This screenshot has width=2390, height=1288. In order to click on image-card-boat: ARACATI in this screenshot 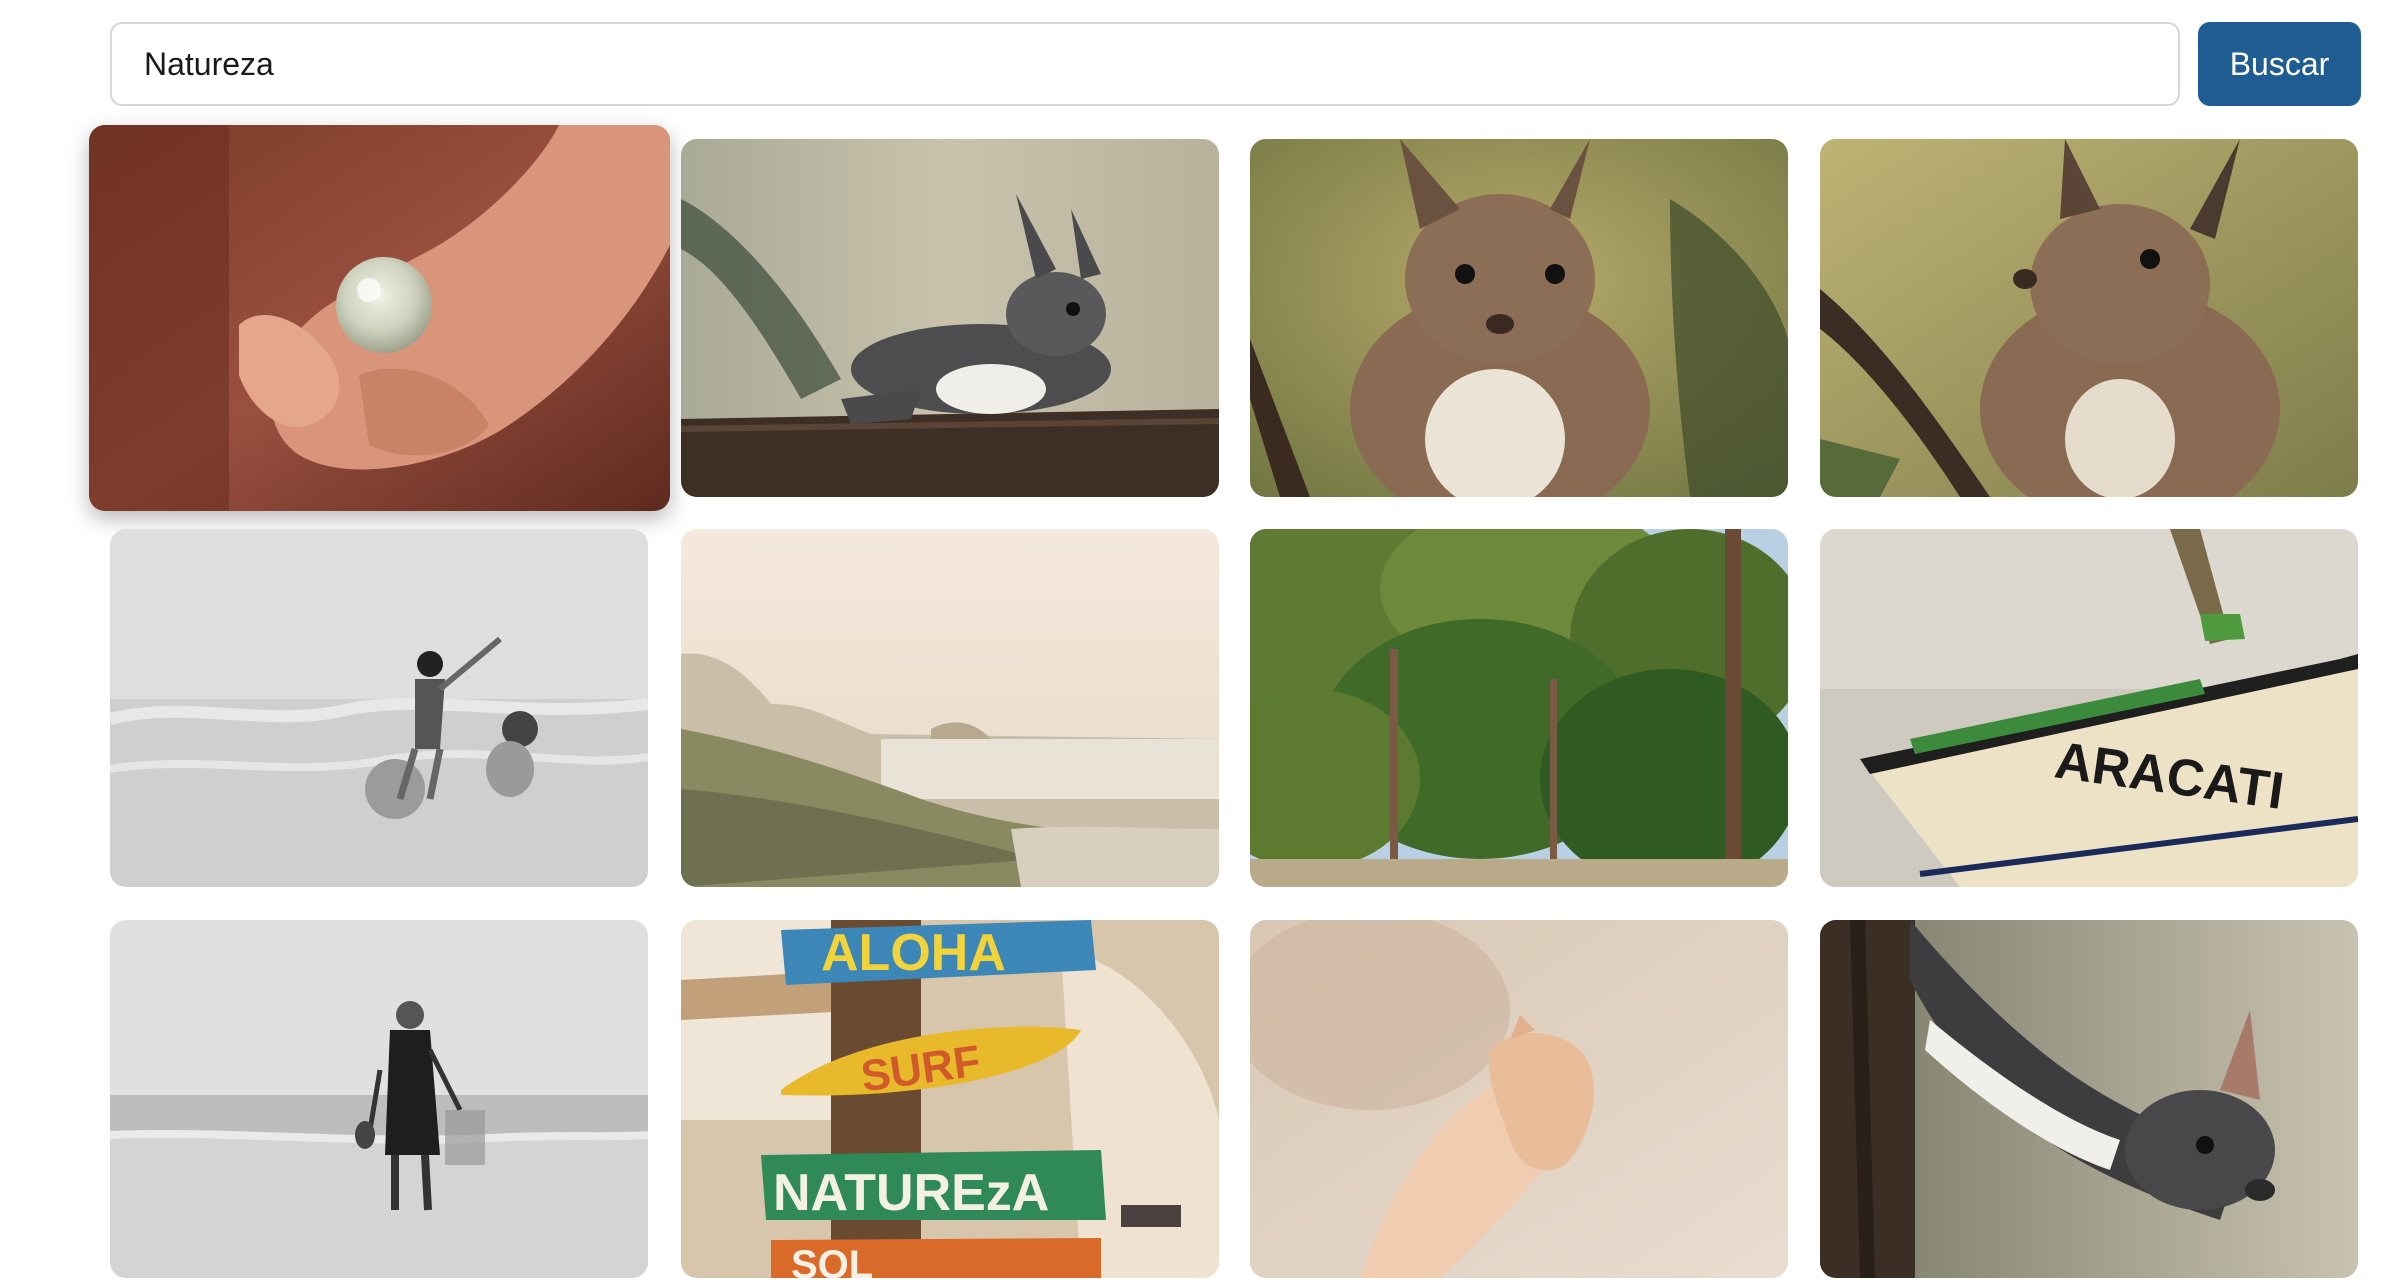, I will do `click(2089, 708)`.